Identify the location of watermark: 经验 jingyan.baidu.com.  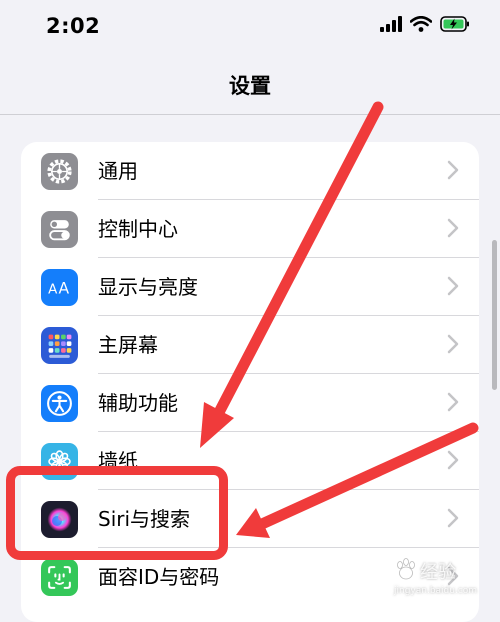
(442, 574).